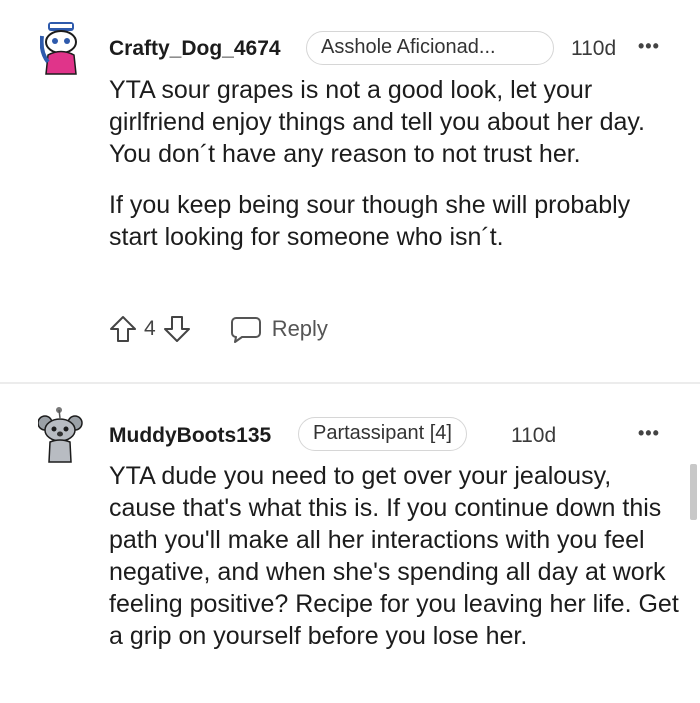  Describe the element at coordinates (245, 330) in the screenshot. I see `speech-bubble-icon` at that location.